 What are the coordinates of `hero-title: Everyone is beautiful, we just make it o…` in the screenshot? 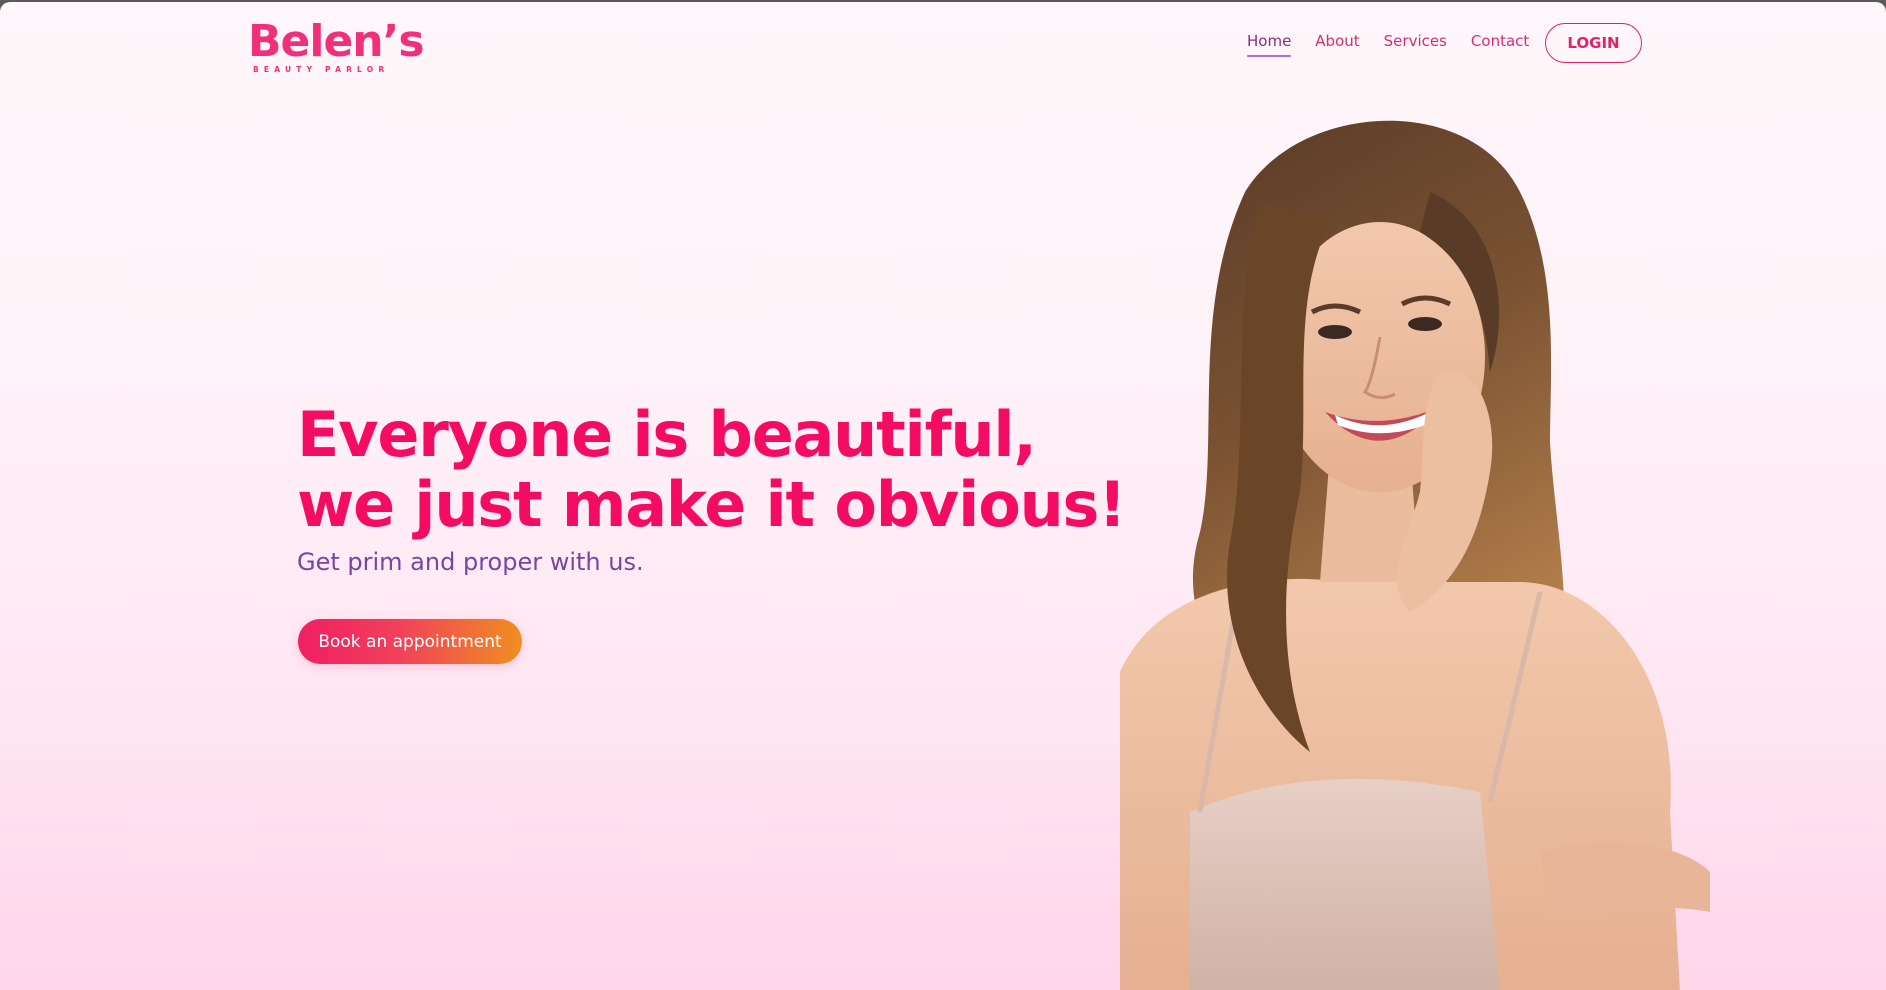 It's located at (712, 469).